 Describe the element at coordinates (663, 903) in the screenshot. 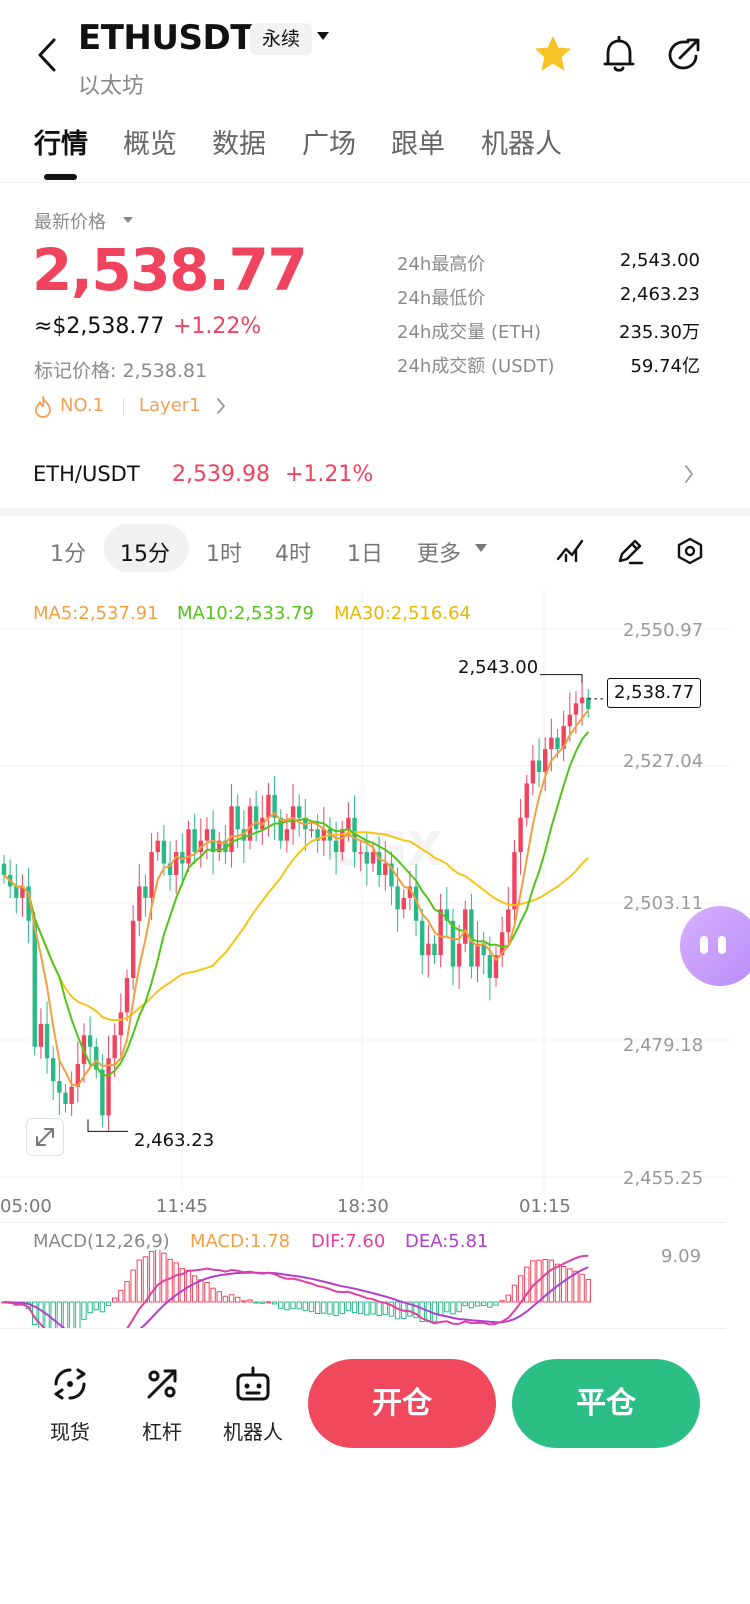

I see `y-tick: 2,503.11` at that location.